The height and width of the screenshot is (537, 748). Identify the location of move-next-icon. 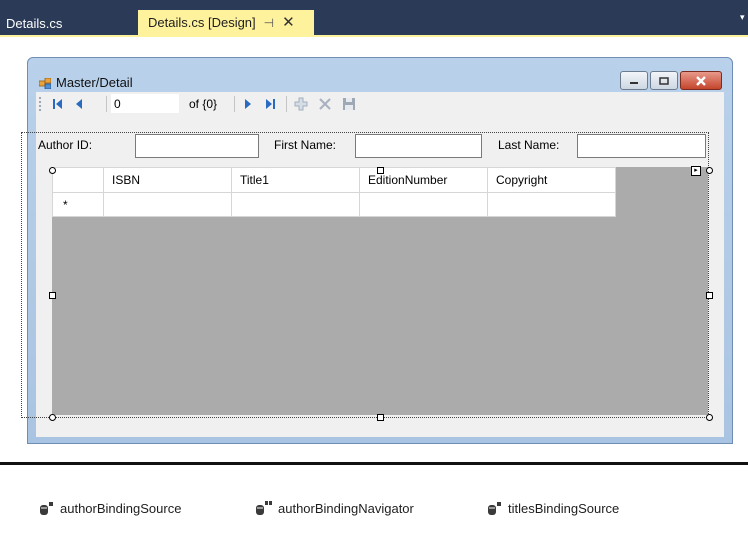
(248, 104).